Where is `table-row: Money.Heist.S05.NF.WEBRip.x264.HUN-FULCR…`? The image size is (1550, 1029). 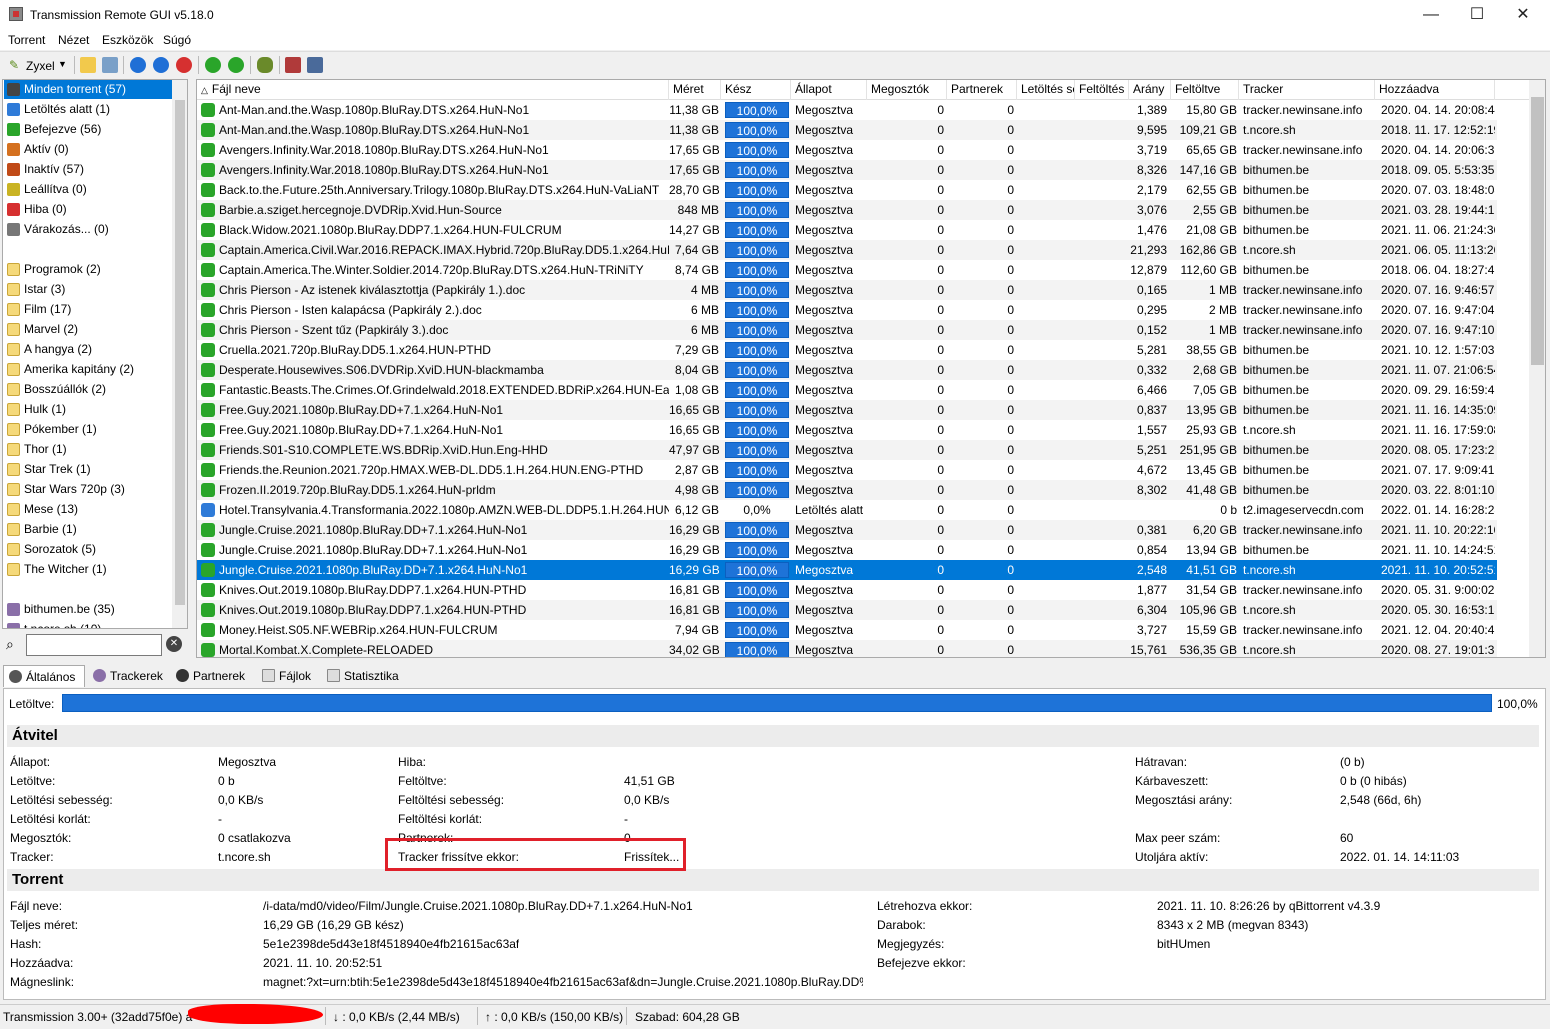
table-row: Money.Heist.S05.NF.WEBRip.x264.HUN-FULCR… is located at coordinates (847, 630).